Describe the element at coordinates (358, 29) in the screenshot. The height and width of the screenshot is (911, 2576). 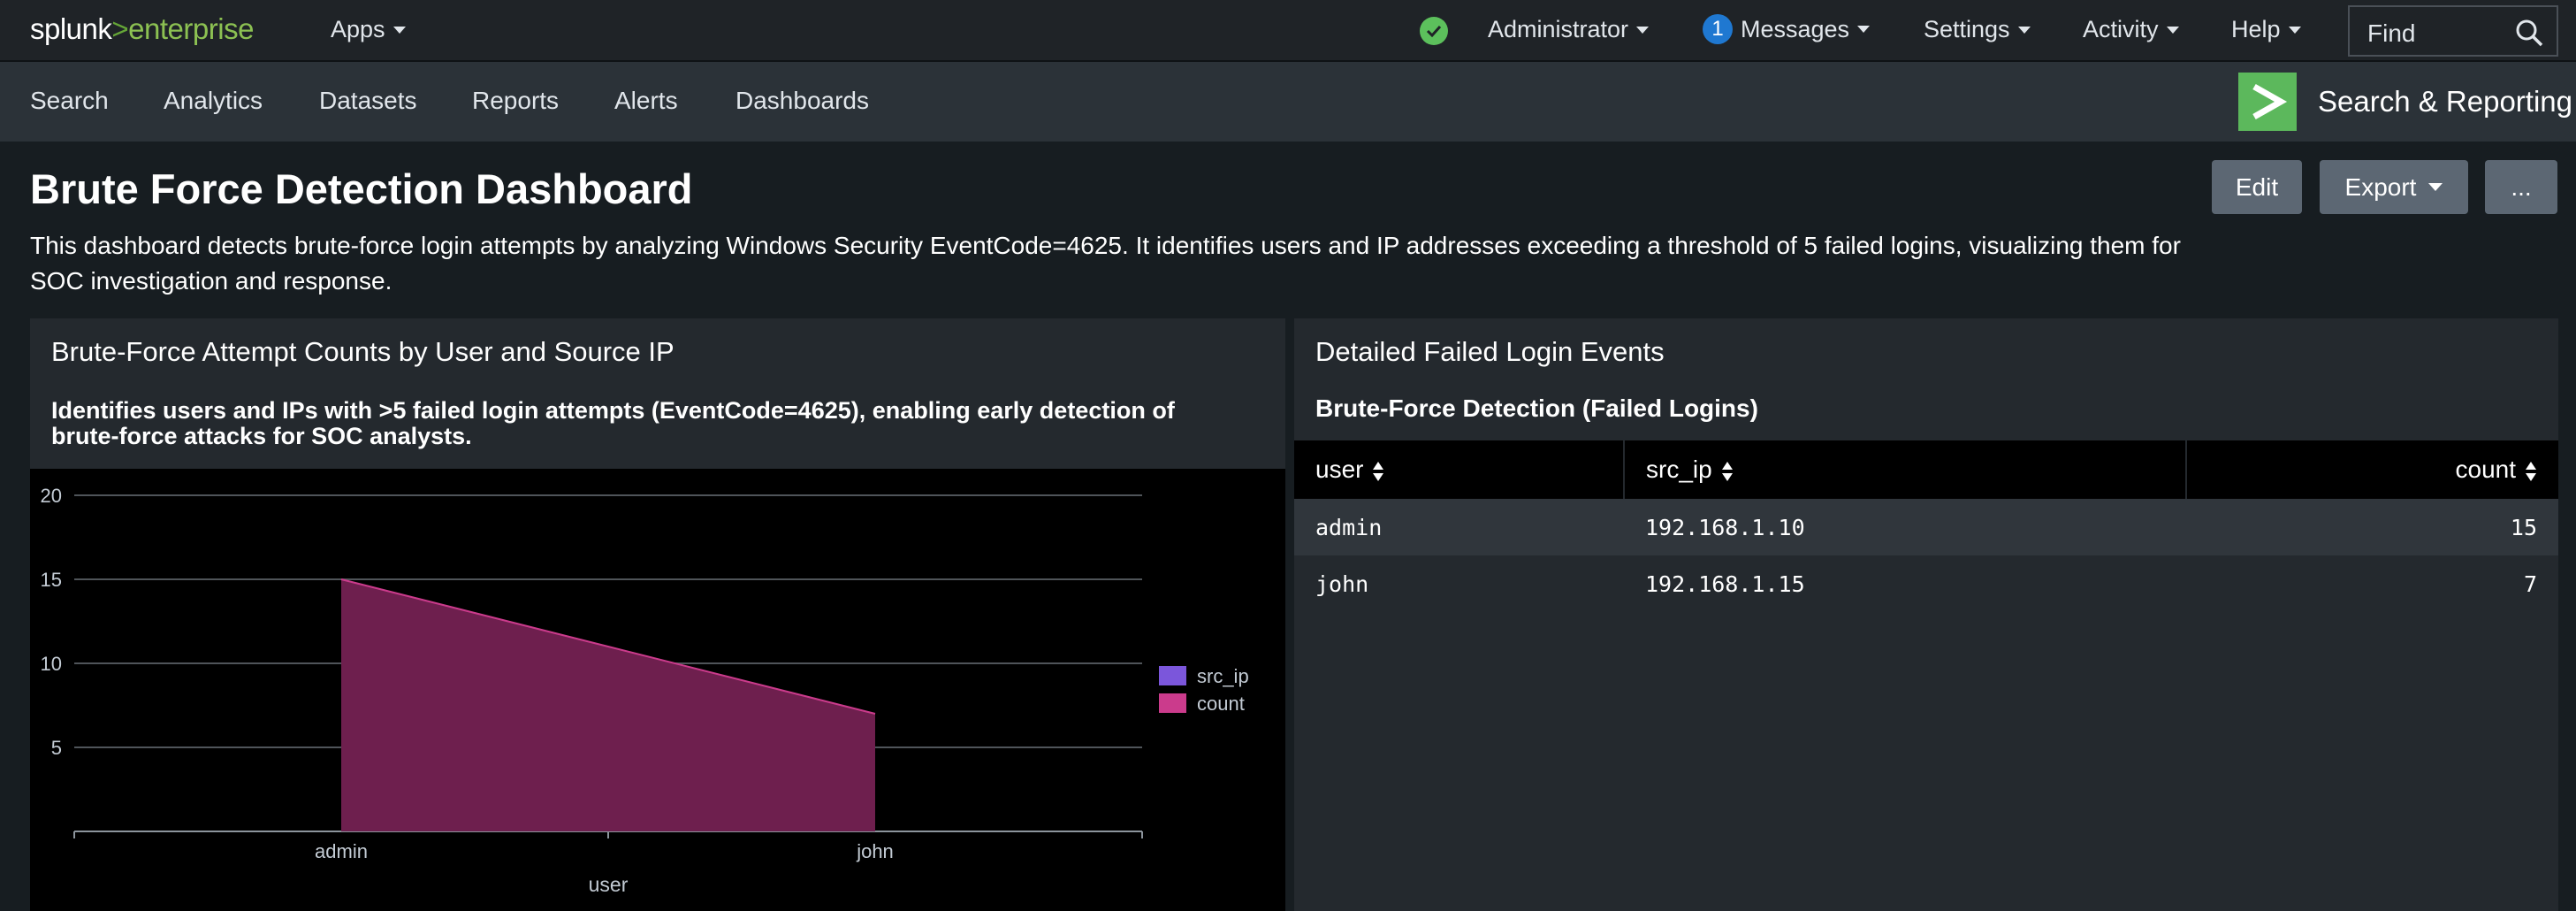
I see `apps-label: Apps` at that location.